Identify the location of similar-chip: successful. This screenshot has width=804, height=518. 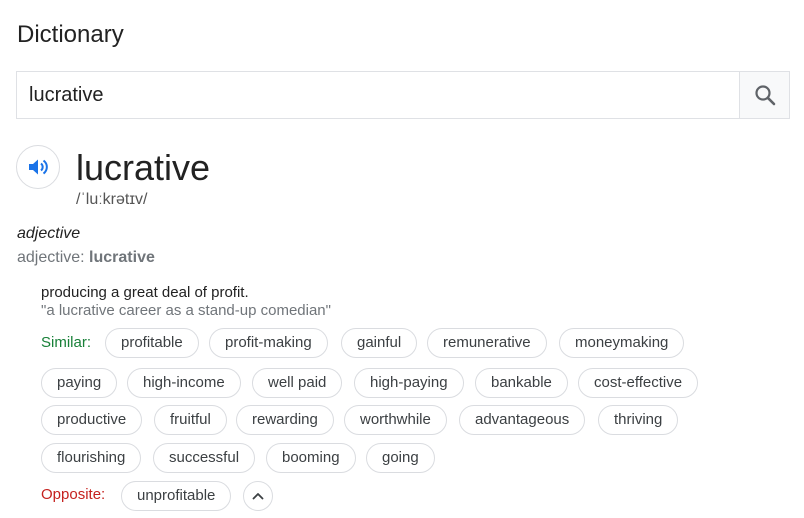
(204, 458).